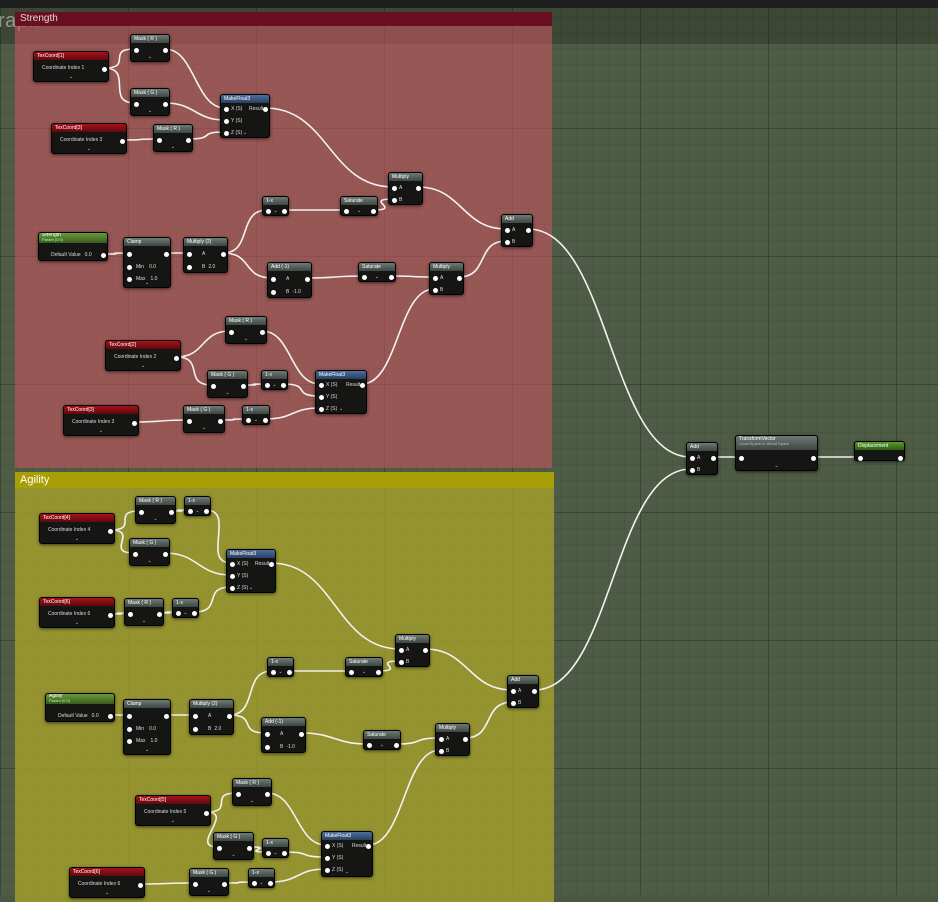  I want to click on node-title: TexCoord[6], so click(107, 872).